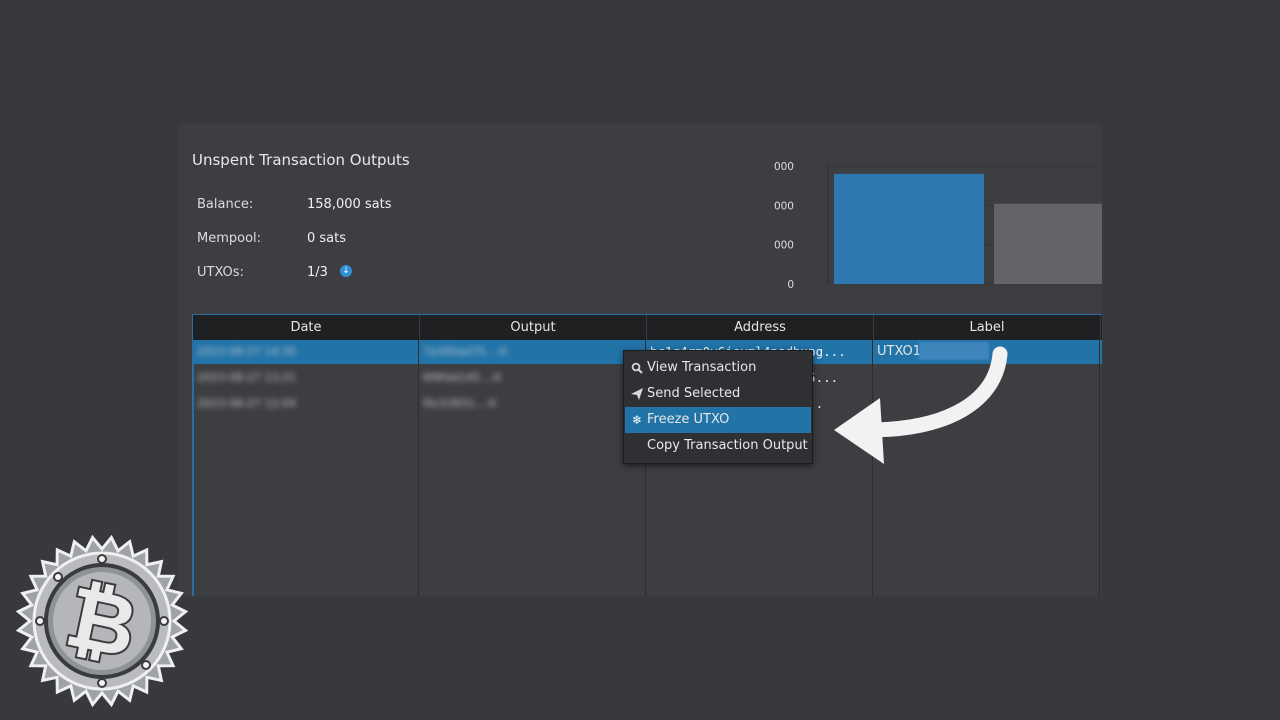  I want to click on menu-item-label: Copy Transaction Output, so click(727, 445).